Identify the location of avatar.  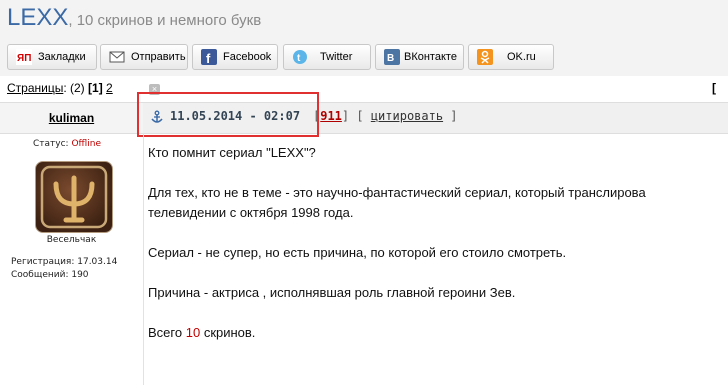
(74, 197).